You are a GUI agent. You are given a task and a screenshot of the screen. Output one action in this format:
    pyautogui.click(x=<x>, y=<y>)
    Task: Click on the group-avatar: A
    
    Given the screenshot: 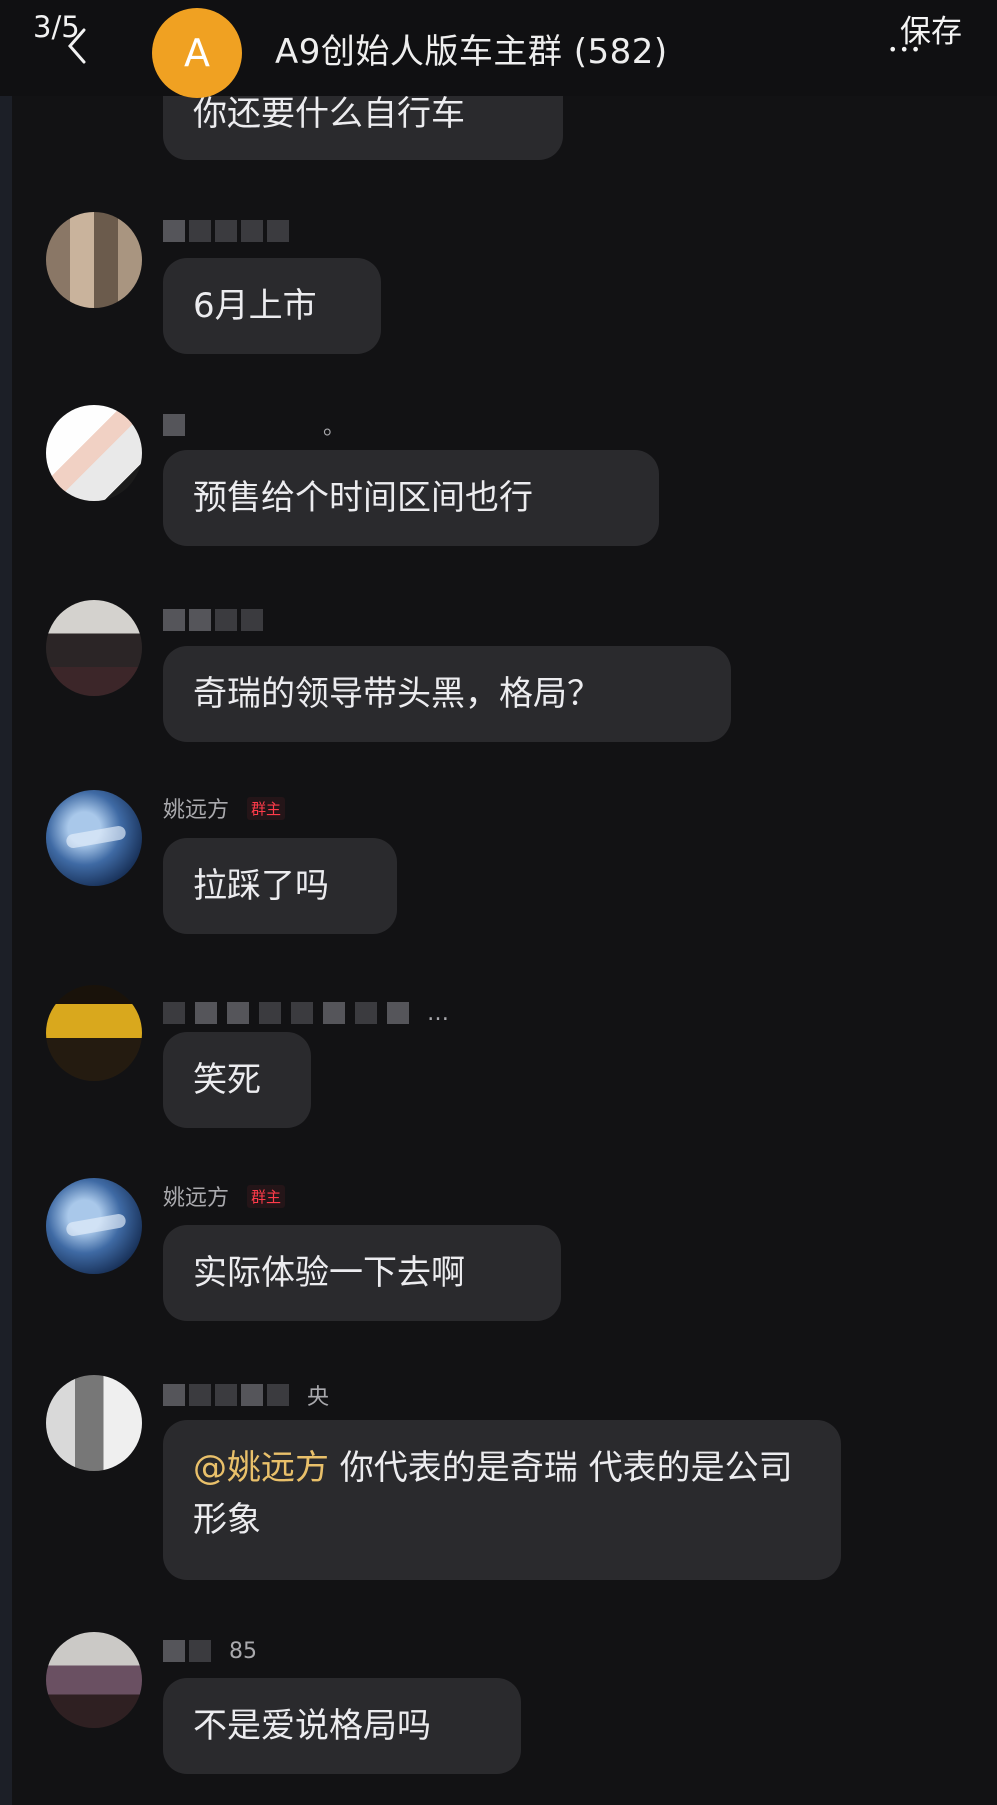 What is the action you would take?
    pyautogui.click(x=197, y=53)
    